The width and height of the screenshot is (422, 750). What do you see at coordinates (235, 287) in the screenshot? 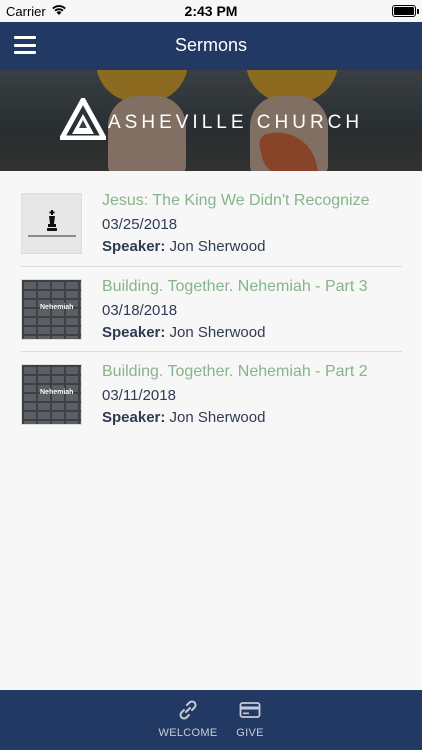
I see `sermon-title-link: Building. Together. Nehemiah - Part 3` at bounding box center [235, 287].